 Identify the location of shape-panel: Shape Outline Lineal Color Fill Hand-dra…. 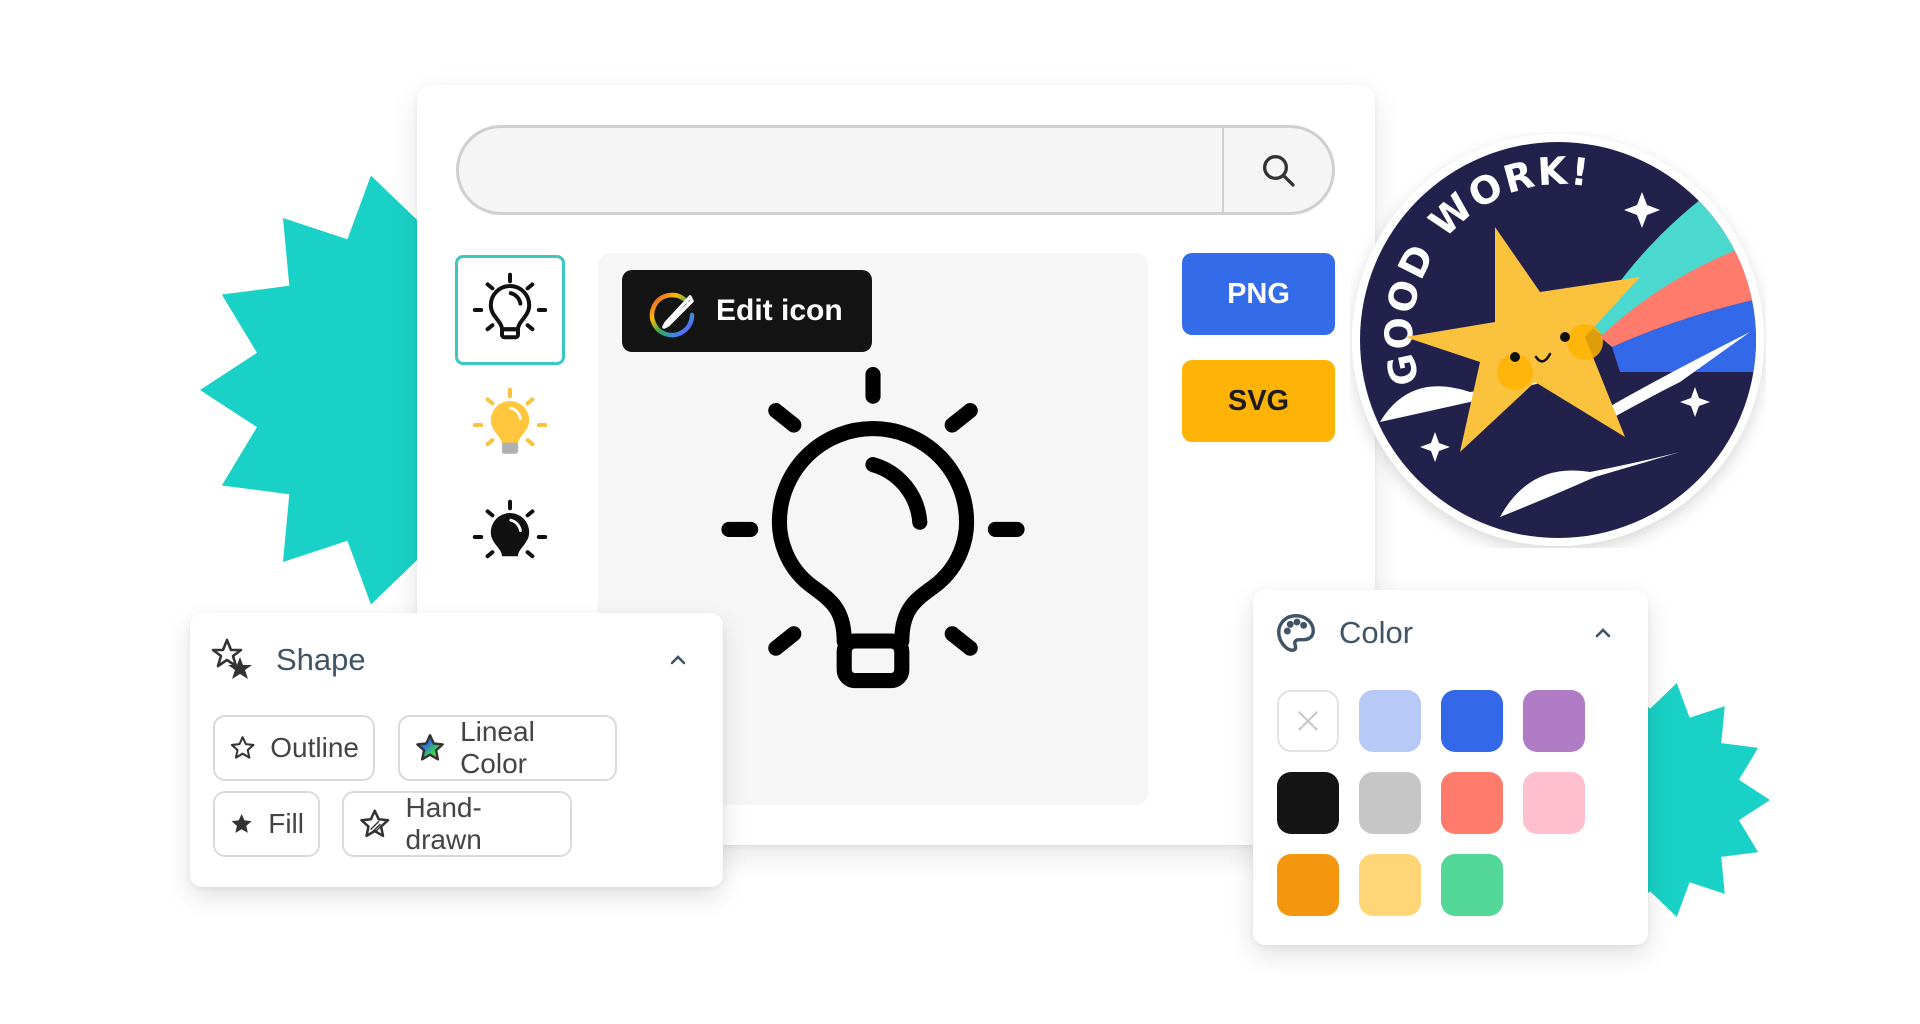
(456, 750).